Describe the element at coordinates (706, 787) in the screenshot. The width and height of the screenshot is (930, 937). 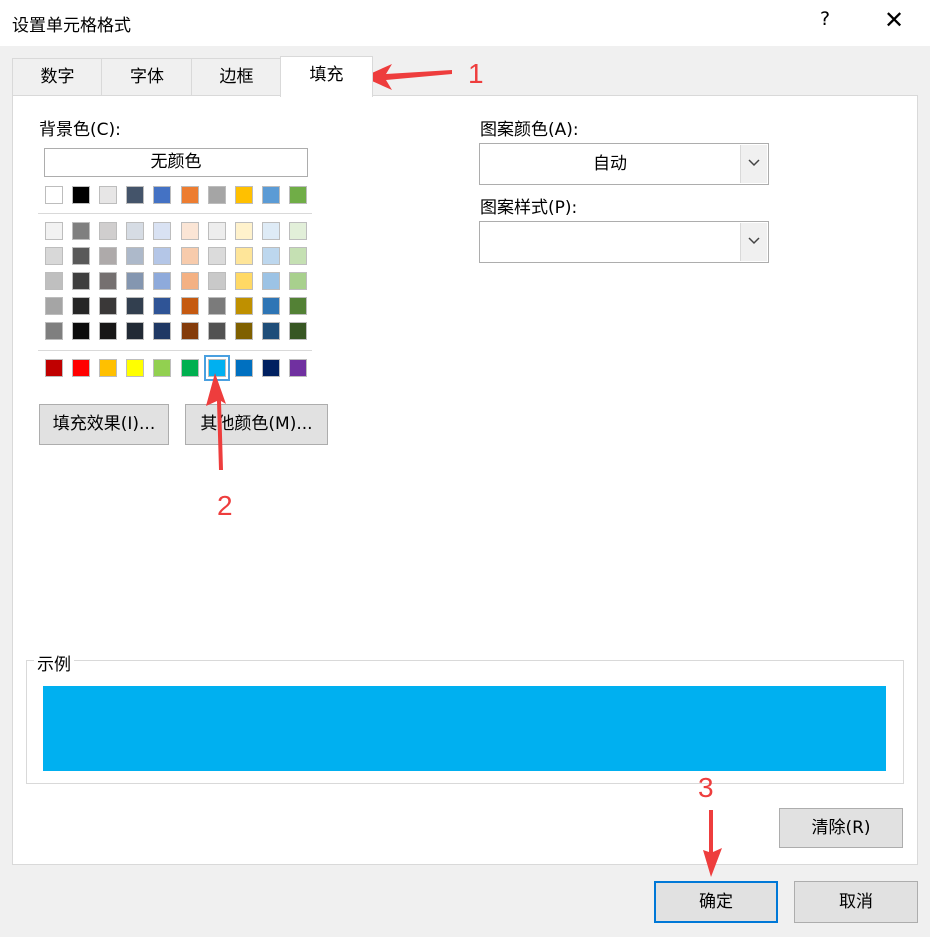
I see `annotation-number-3: 3` at that location.